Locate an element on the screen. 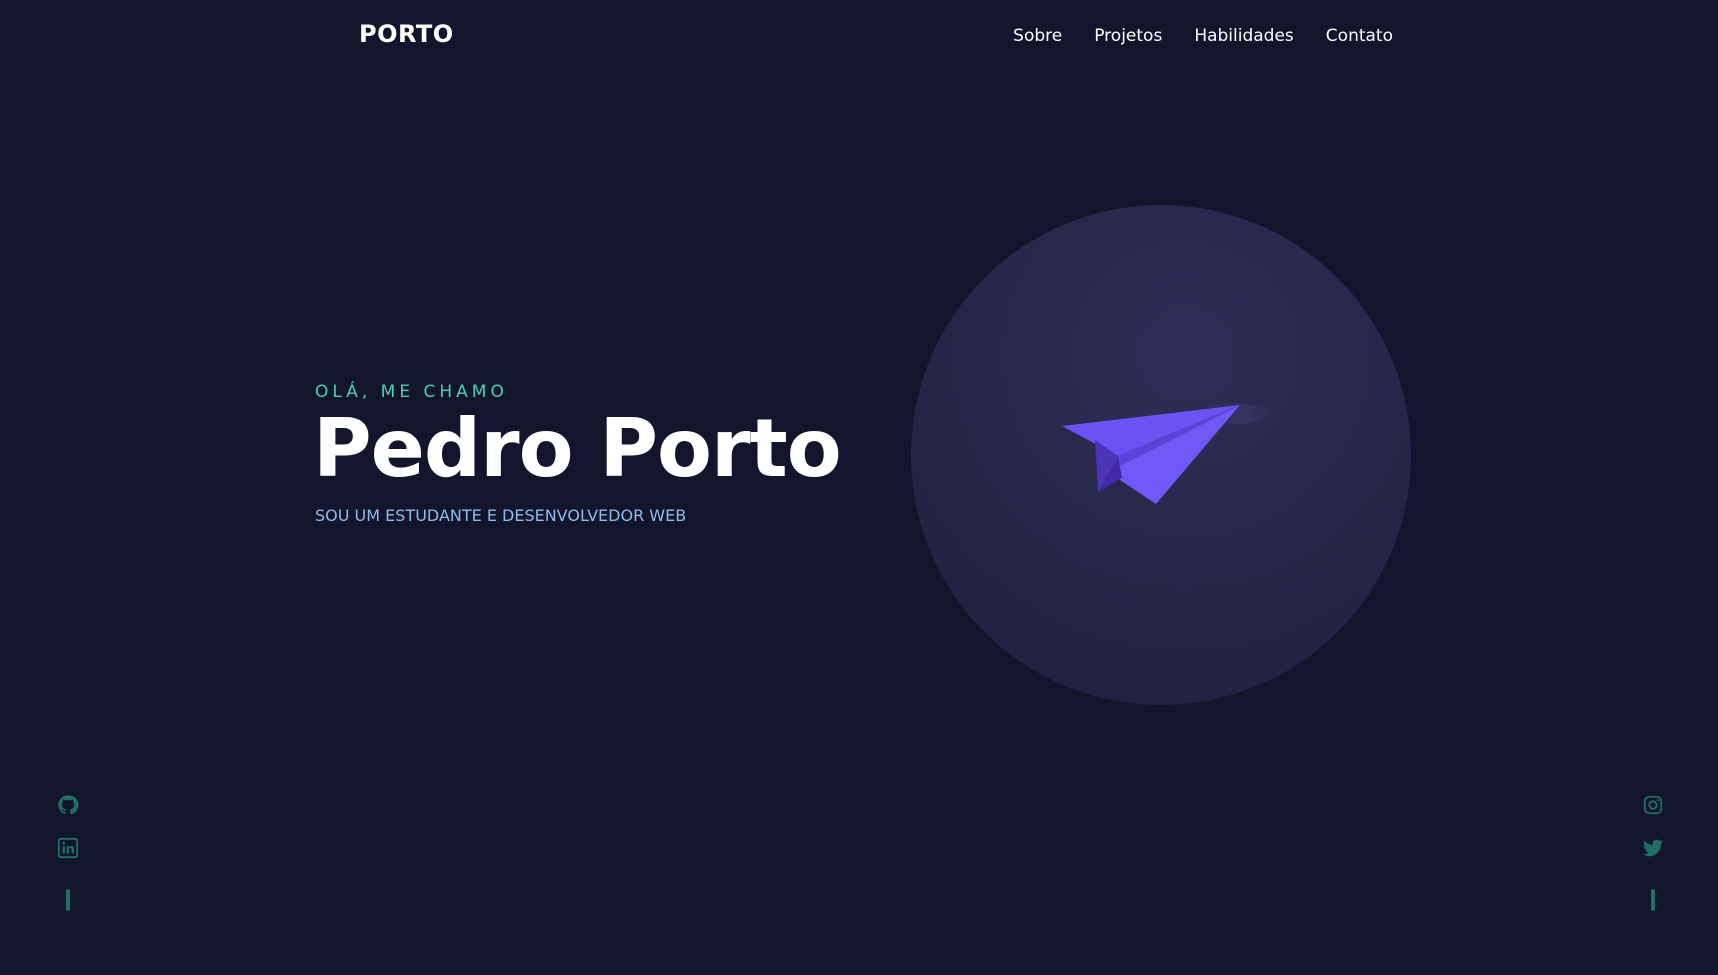 This screenshot has height=975, width=1718. linkedin-link is located at coordinates (68, 848).